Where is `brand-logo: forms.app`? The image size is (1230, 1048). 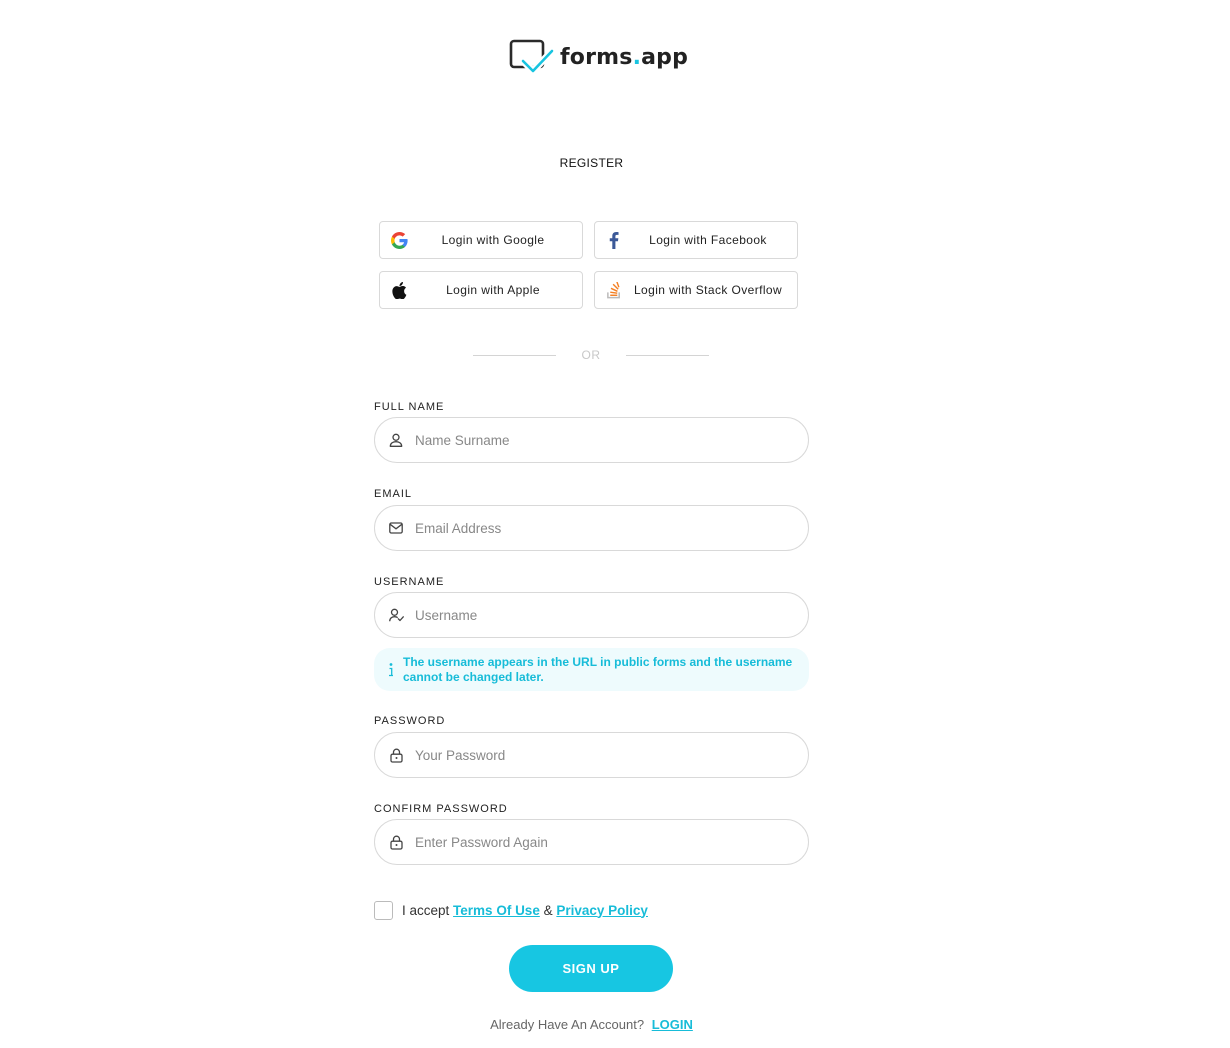
brand-logo: forms.app is located at coordinates (598, 57).